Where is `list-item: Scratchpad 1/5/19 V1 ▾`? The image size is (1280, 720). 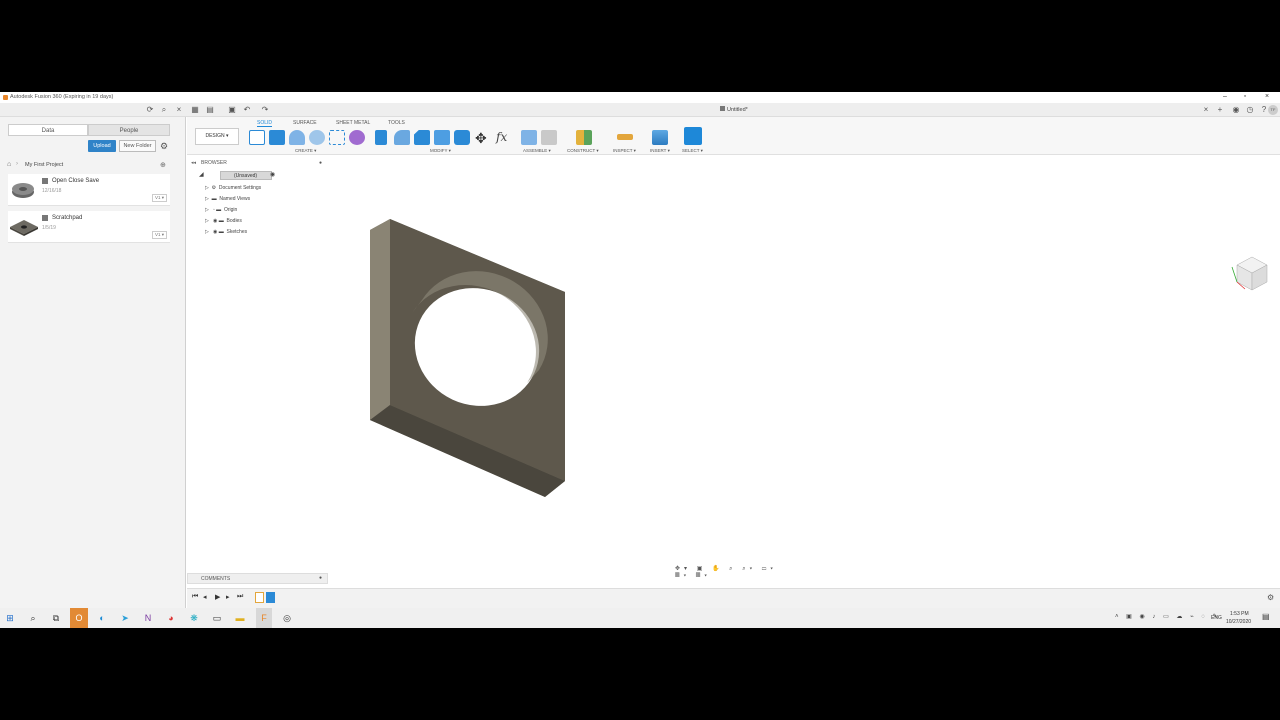 list-item: Scratchpad 1/5/19 V1 ▾ is located at coordinates (89, 227).